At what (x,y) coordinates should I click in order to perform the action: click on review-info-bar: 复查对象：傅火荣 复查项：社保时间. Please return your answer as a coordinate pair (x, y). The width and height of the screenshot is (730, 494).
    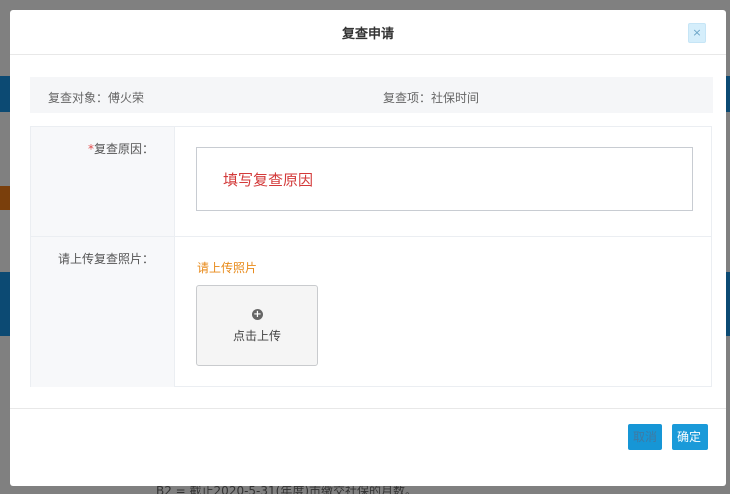
    Looking at the image, I should click on (371, 95).